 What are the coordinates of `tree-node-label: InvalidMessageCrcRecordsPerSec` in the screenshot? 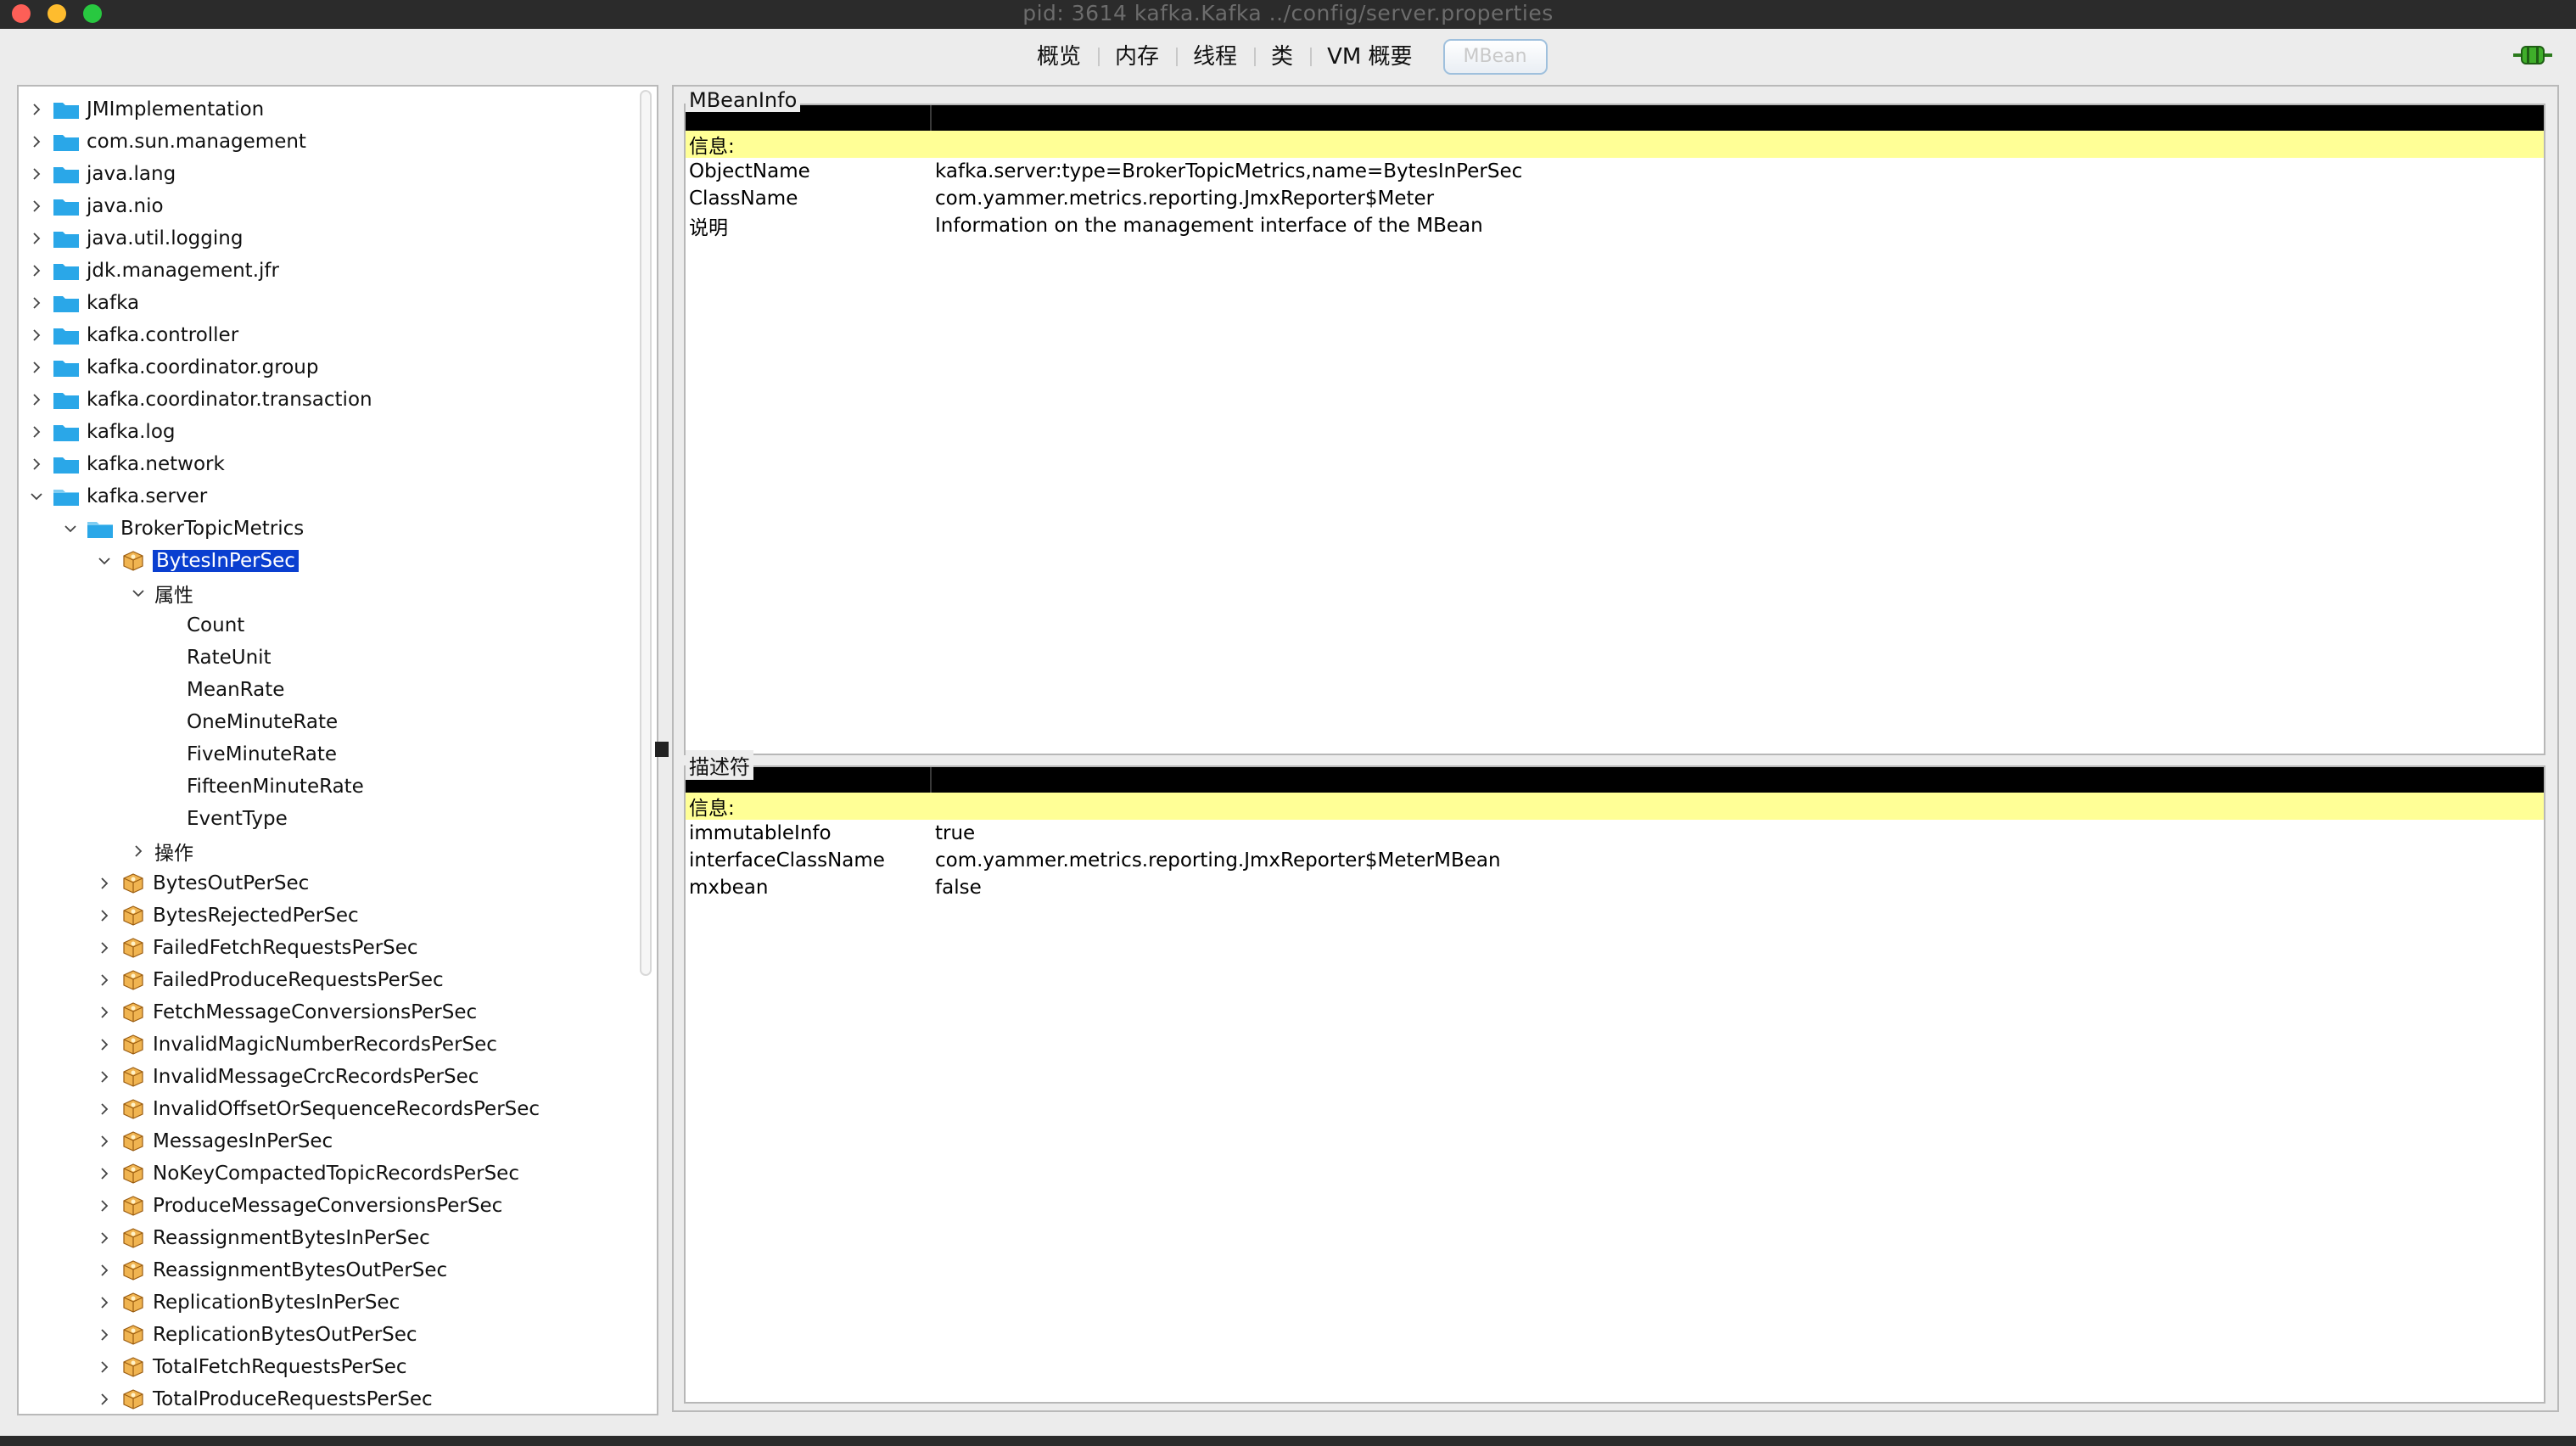 It's located at (316, 1077).